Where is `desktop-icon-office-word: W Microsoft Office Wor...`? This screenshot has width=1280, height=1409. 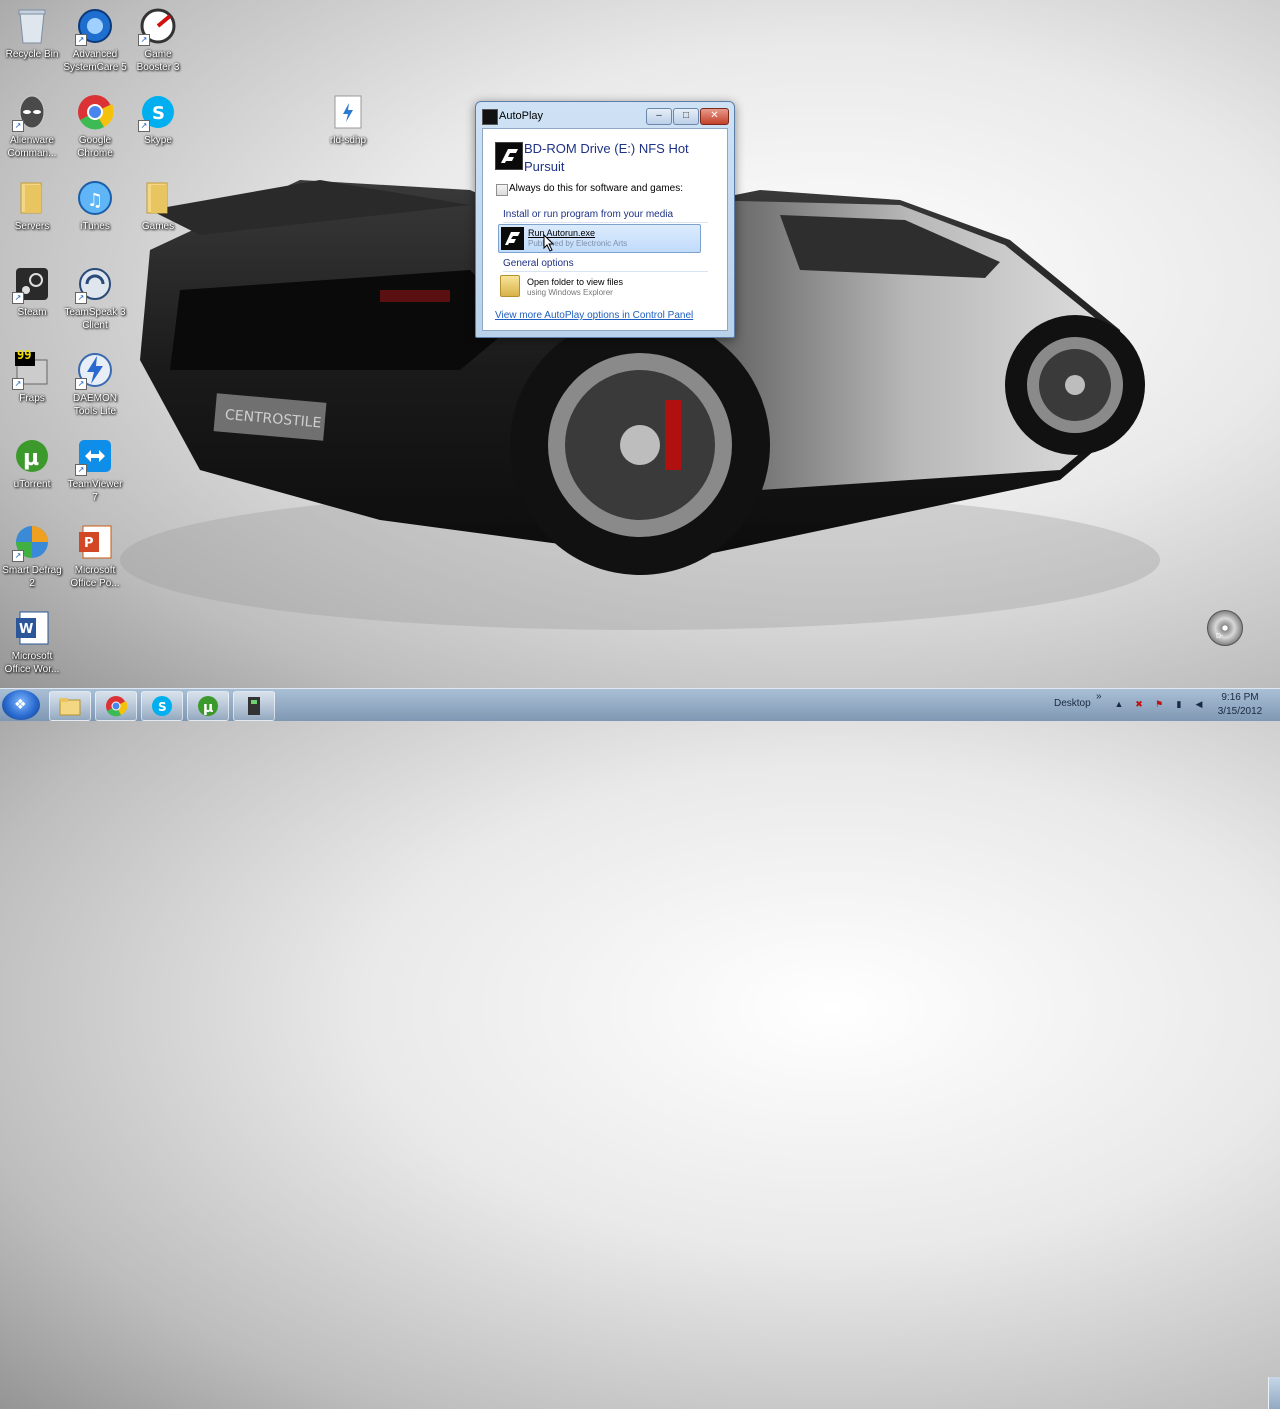 desktop-icon-office-word: W Microsoft Office Wor... is located at coordinates (32, 642).